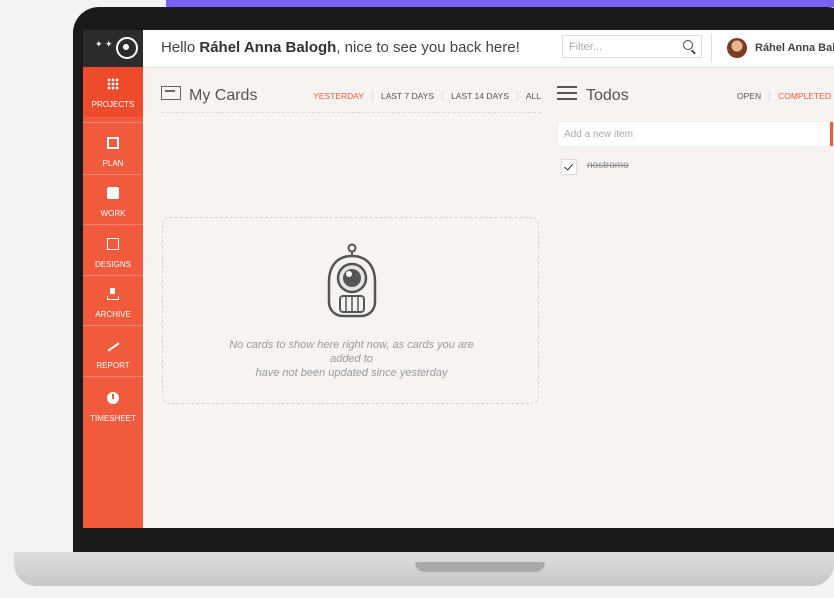  I want to click on tab-last-14-days: LAST 14 DAYS, so click(479, 96).